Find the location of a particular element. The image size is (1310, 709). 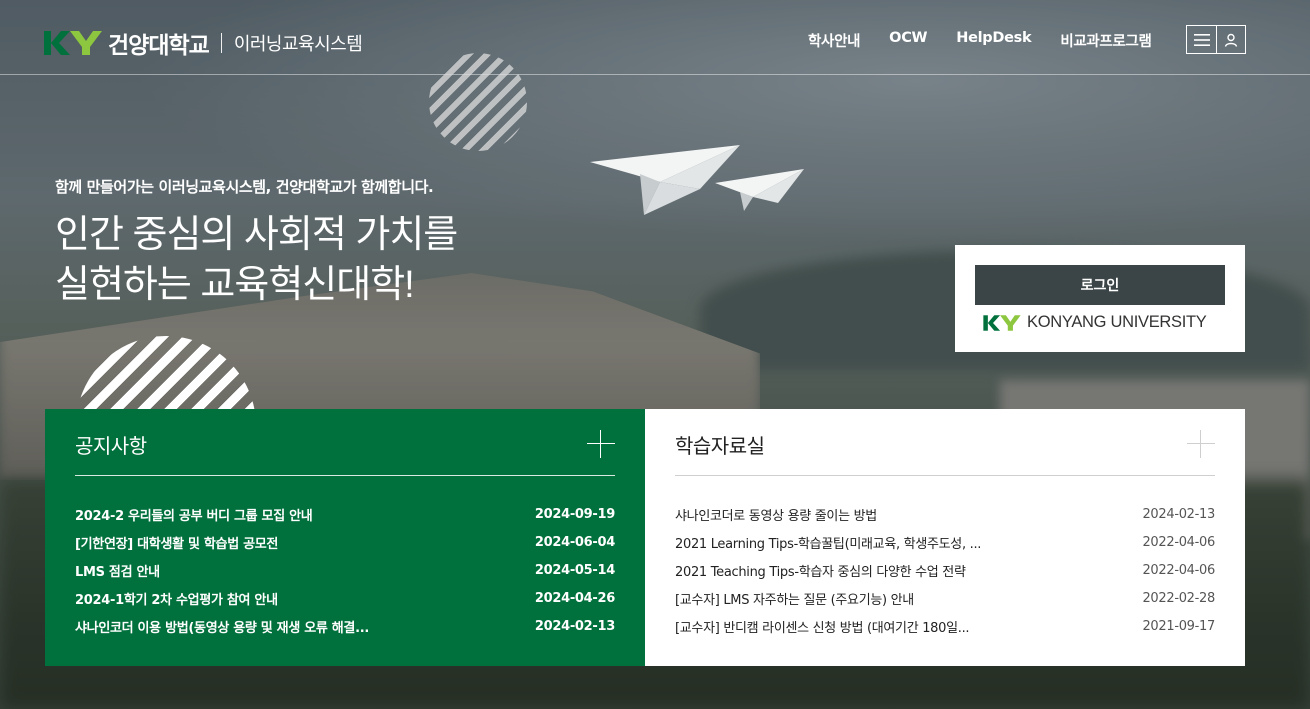

notice-item: 2024-2 우리들의 공부 버디 그룹 모집 안내 2024-09-19 is located at coordinates (345, 514).